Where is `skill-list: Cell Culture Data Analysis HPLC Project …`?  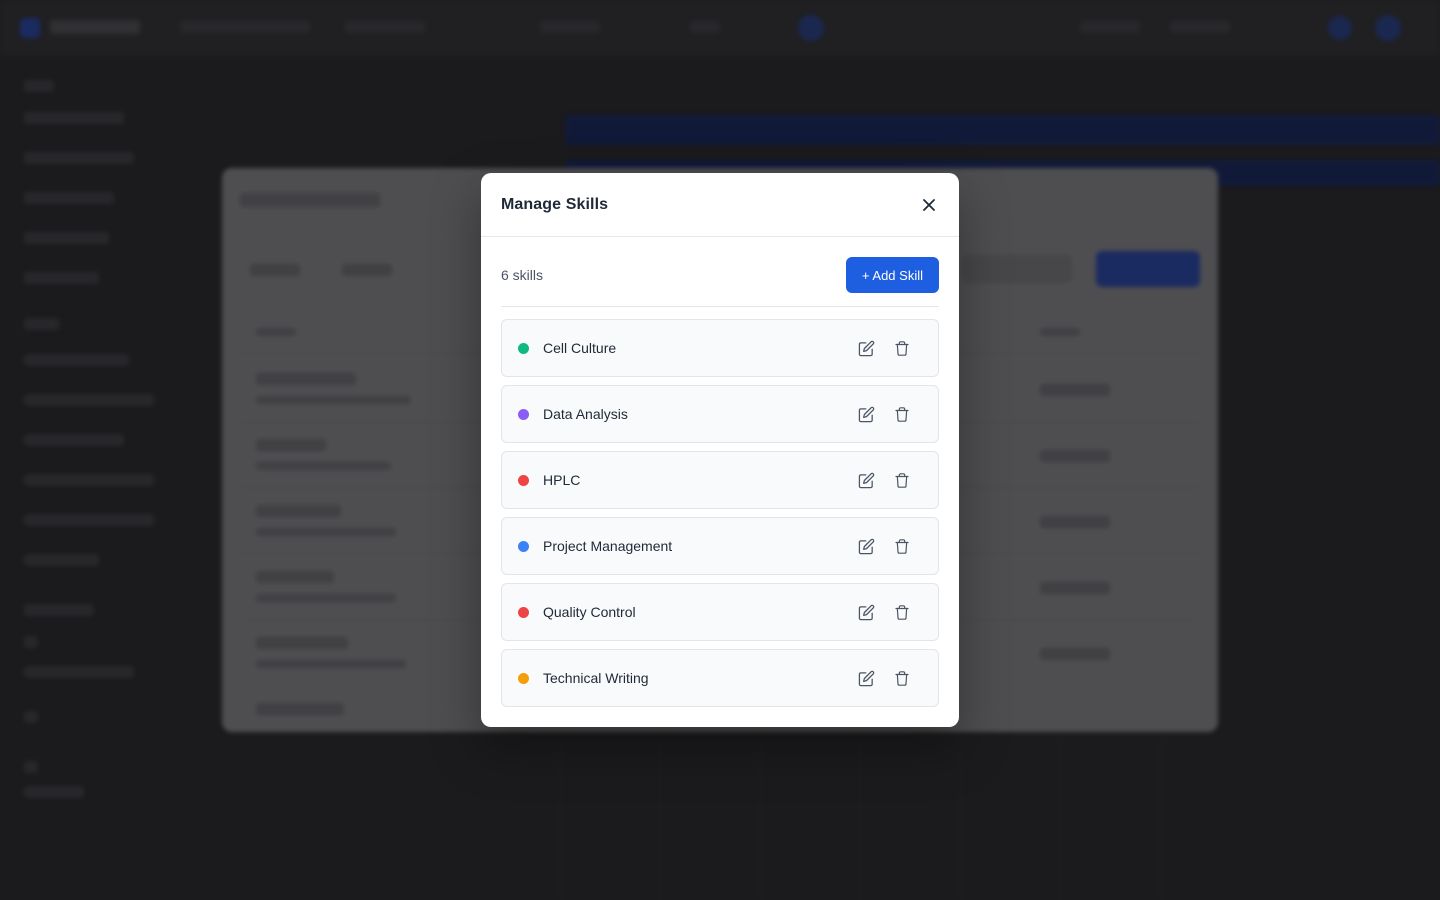 skill-list: Cell Culture Data Analysis HPLC Project … is located at coordinates (720, 513).